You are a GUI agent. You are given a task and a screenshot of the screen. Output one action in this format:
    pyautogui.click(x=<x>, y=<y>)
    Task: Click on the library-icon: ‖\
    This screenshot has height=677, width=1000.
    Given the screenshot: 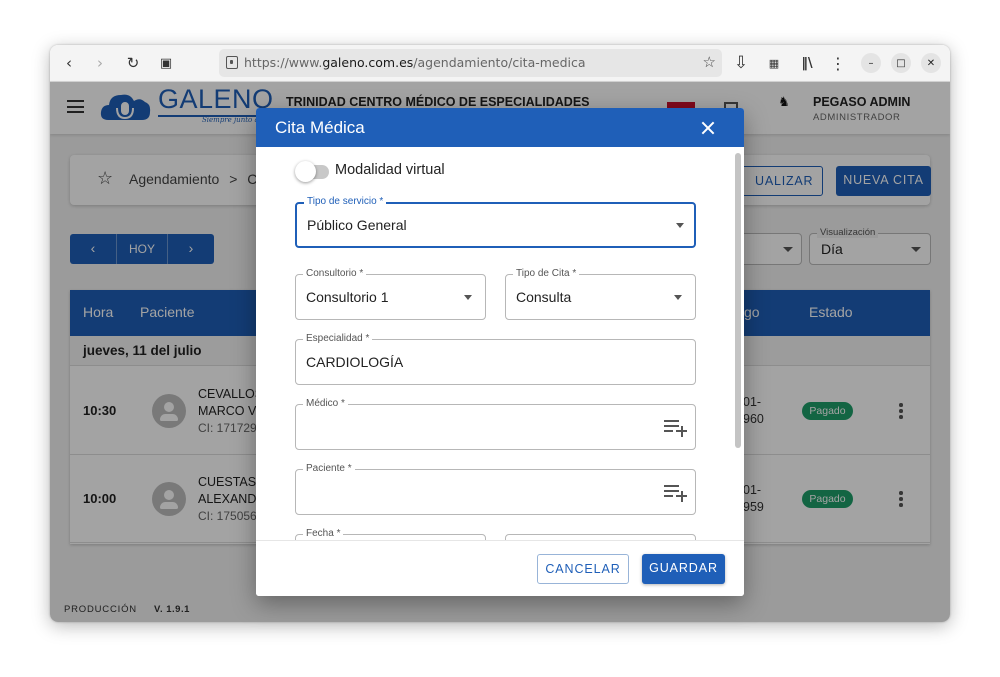 What is the action you would take?
    pyautogui.click(x=807, y=63)
    